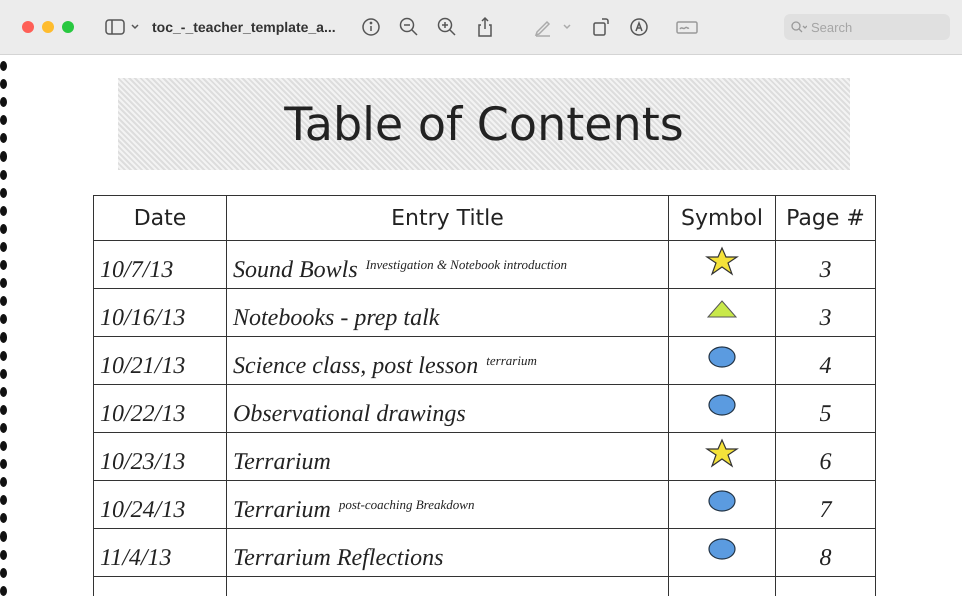 The width and height of the screenshot is (962, 596). Describe the element at coordinates (143, 462) in the screenshot. I see `date-text: 10/23/13` at that location.